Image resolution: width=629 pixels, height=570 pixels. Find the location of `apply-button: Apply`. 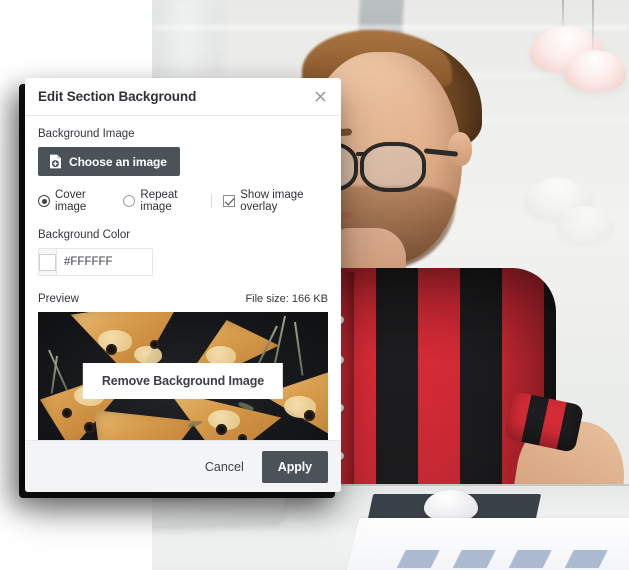

apply-button: Apply is located at coordinates (294, 466).